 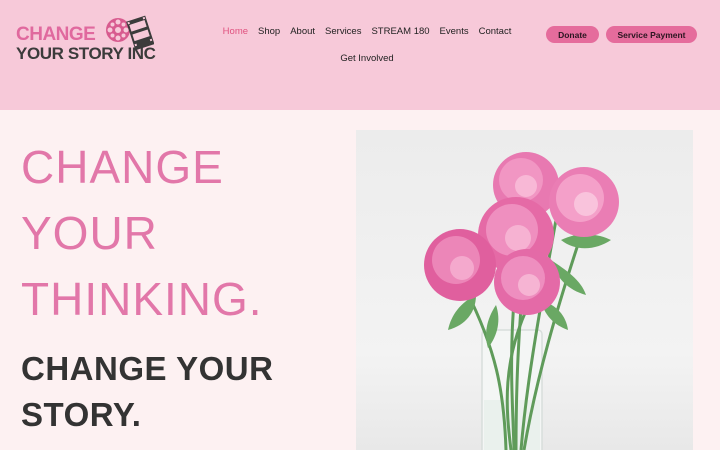 What do you see at coordinates (130, 32) in the screenshot?
I see `film-reel-icon` at bounding box center [130, 32].